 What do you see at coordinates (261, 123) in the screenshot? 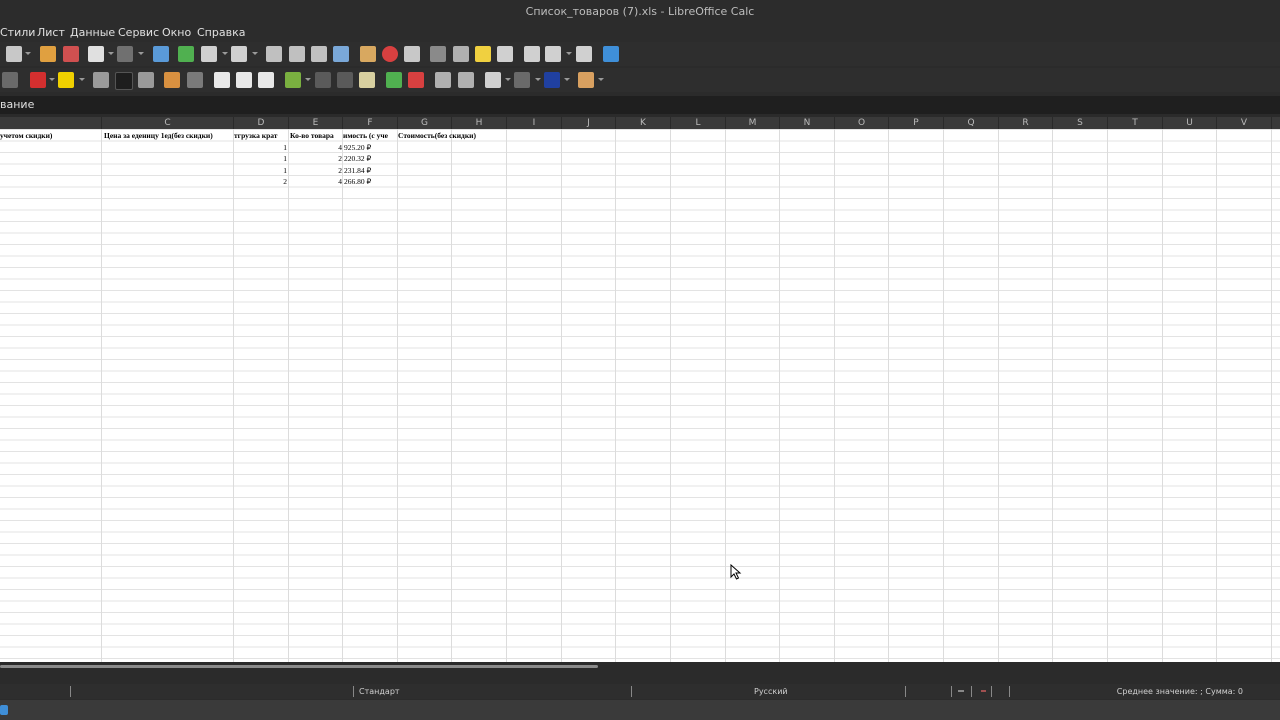
I see `column-header-d: D` at bounding box center [261, 123].